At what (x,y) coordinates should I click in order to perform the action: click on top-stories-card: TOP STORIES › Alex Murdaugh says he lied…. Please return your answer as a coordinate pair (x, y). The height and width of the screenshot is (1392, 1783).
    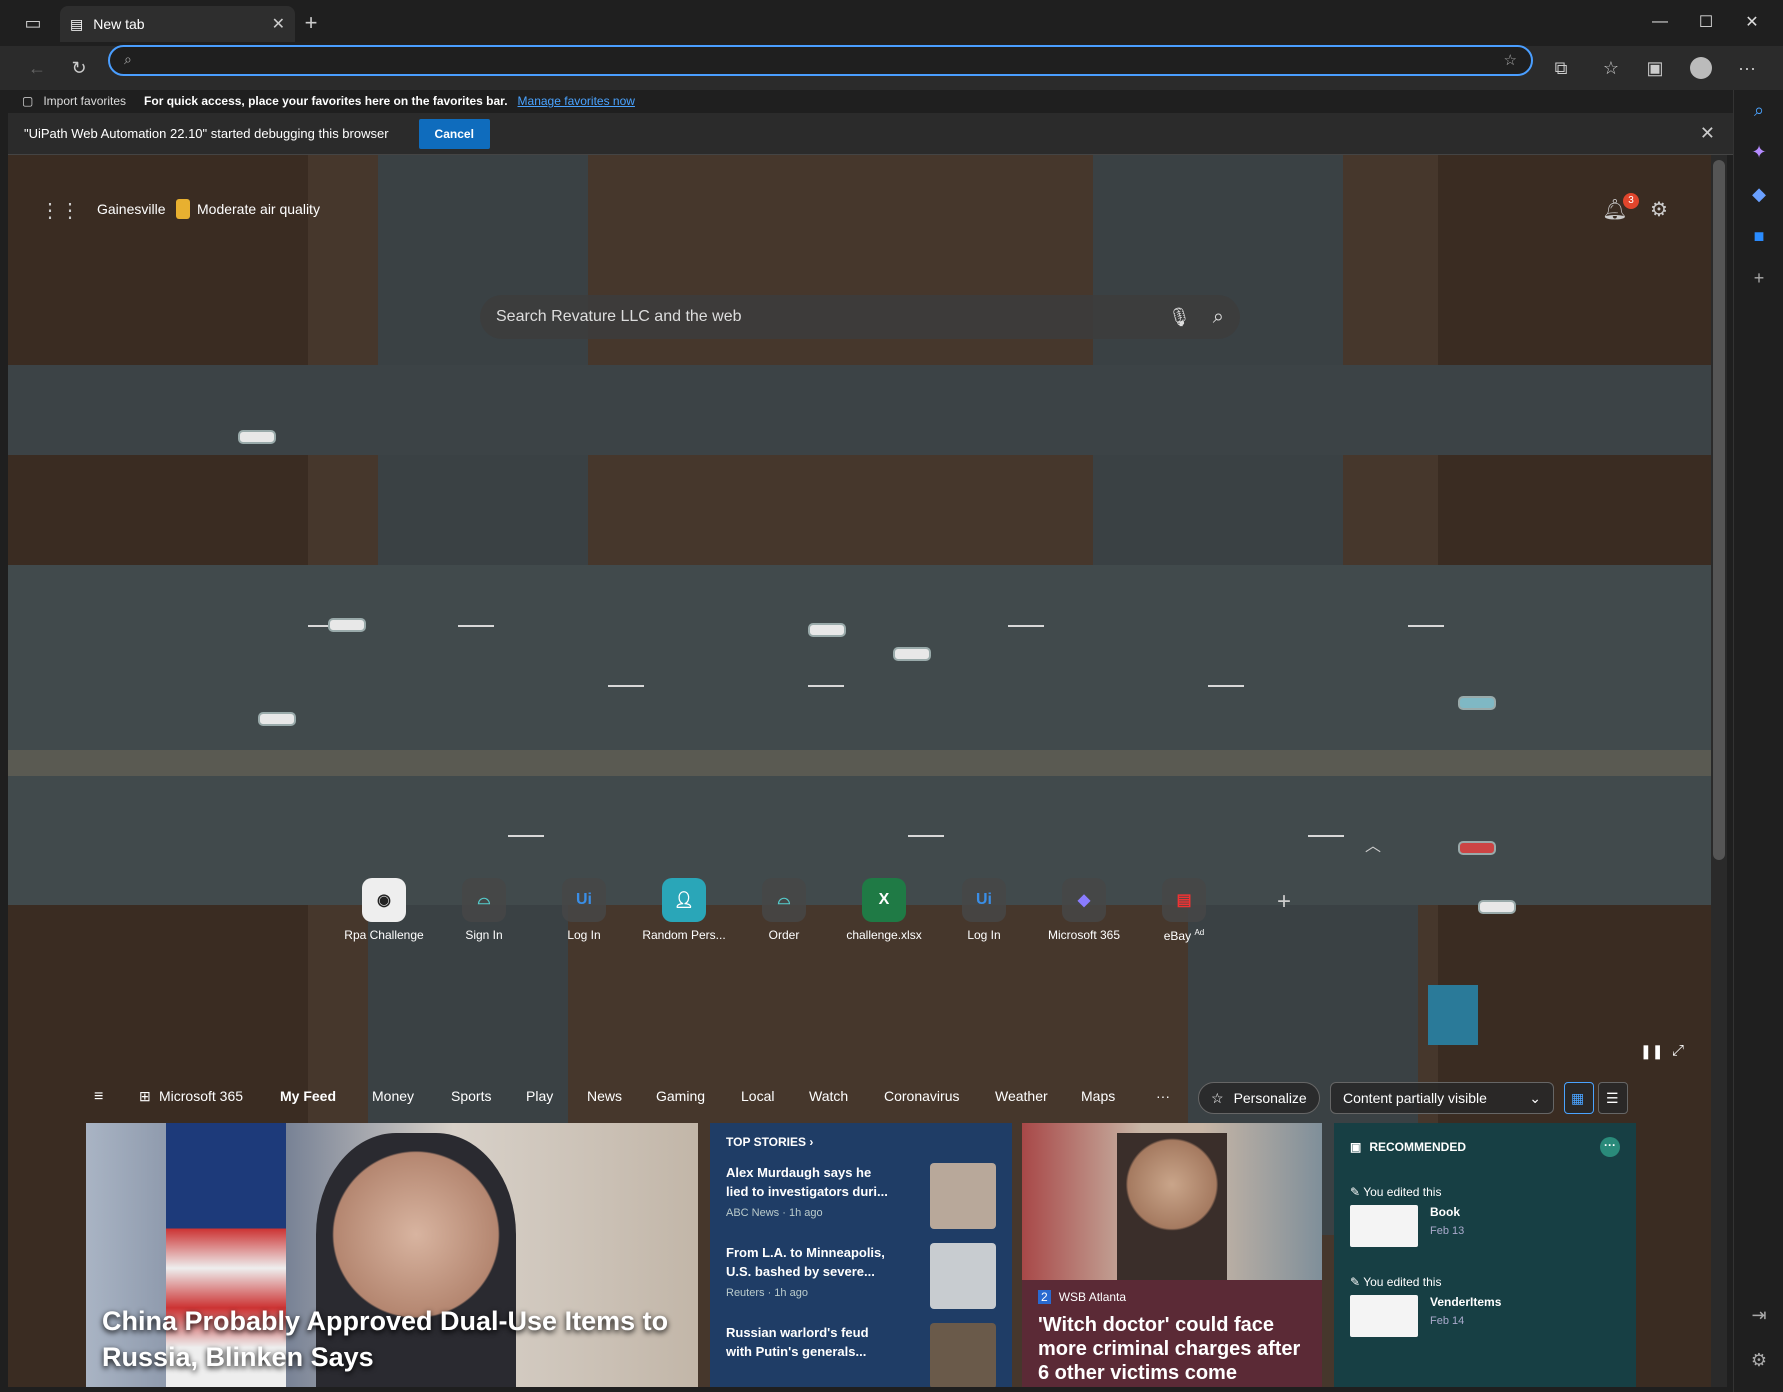
    Looking at the image, I should click on (861, 1255).